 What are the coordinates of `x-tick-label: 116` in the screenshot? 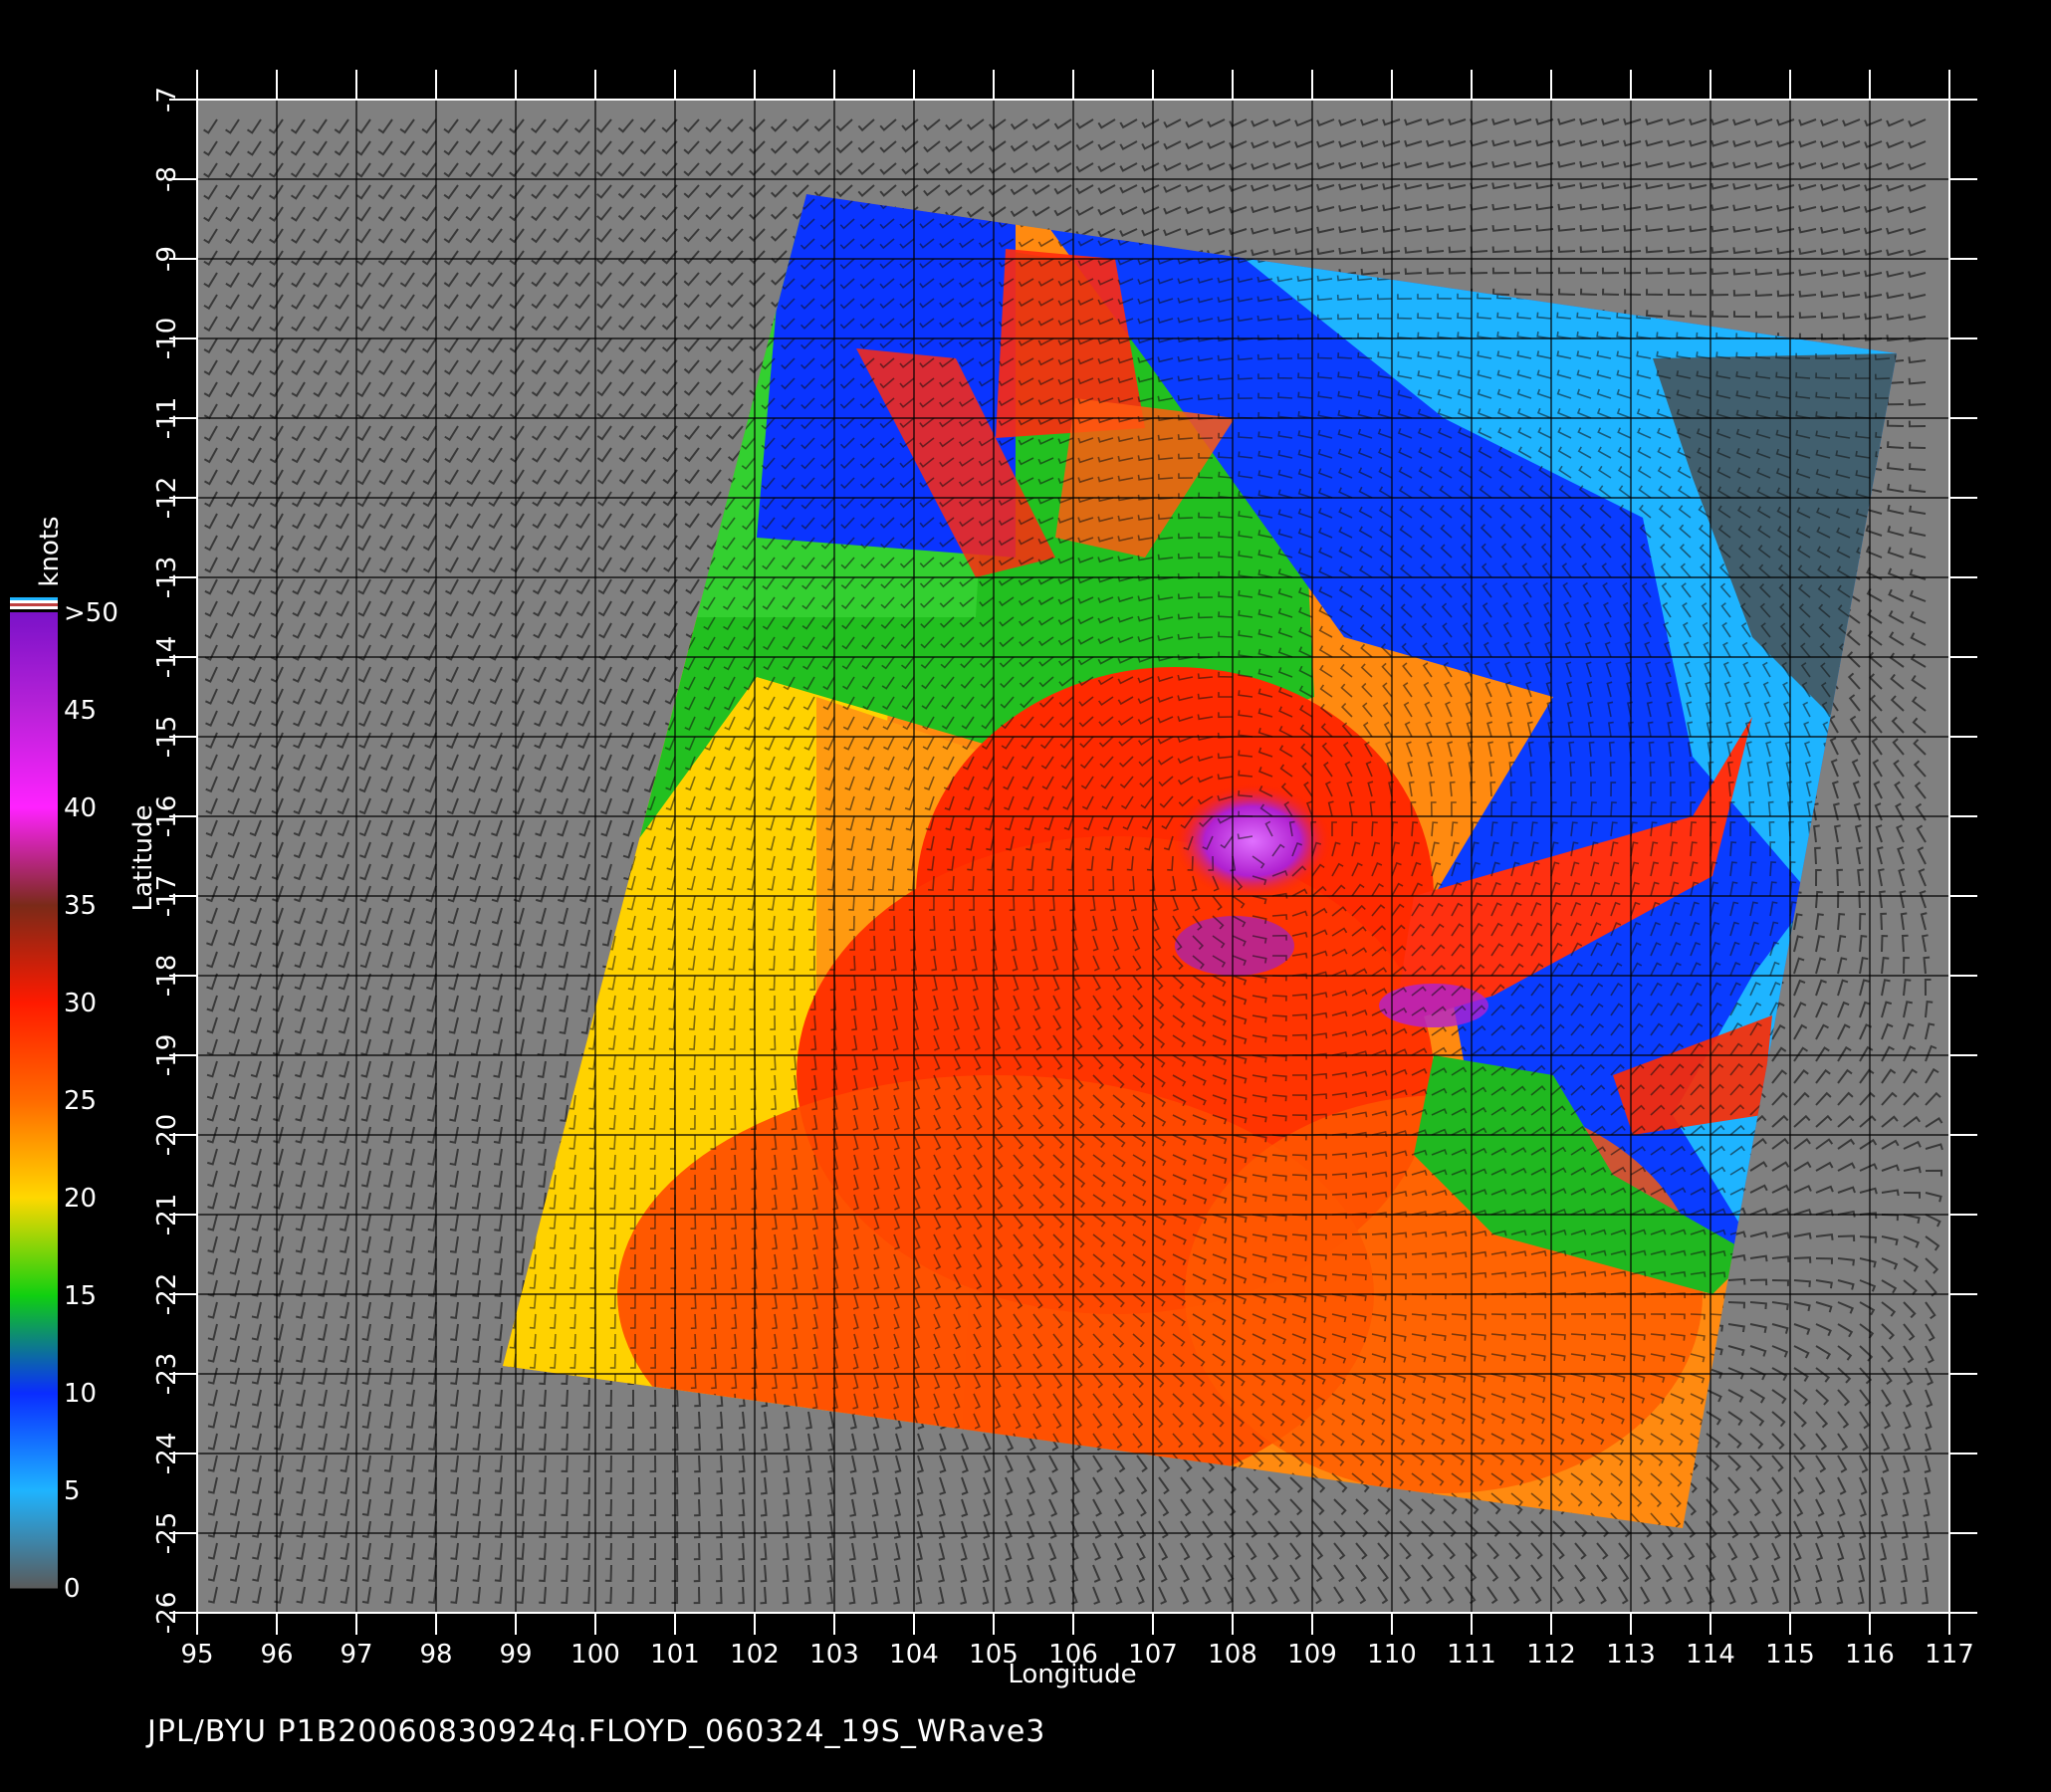 It's located at (1870, 1655).